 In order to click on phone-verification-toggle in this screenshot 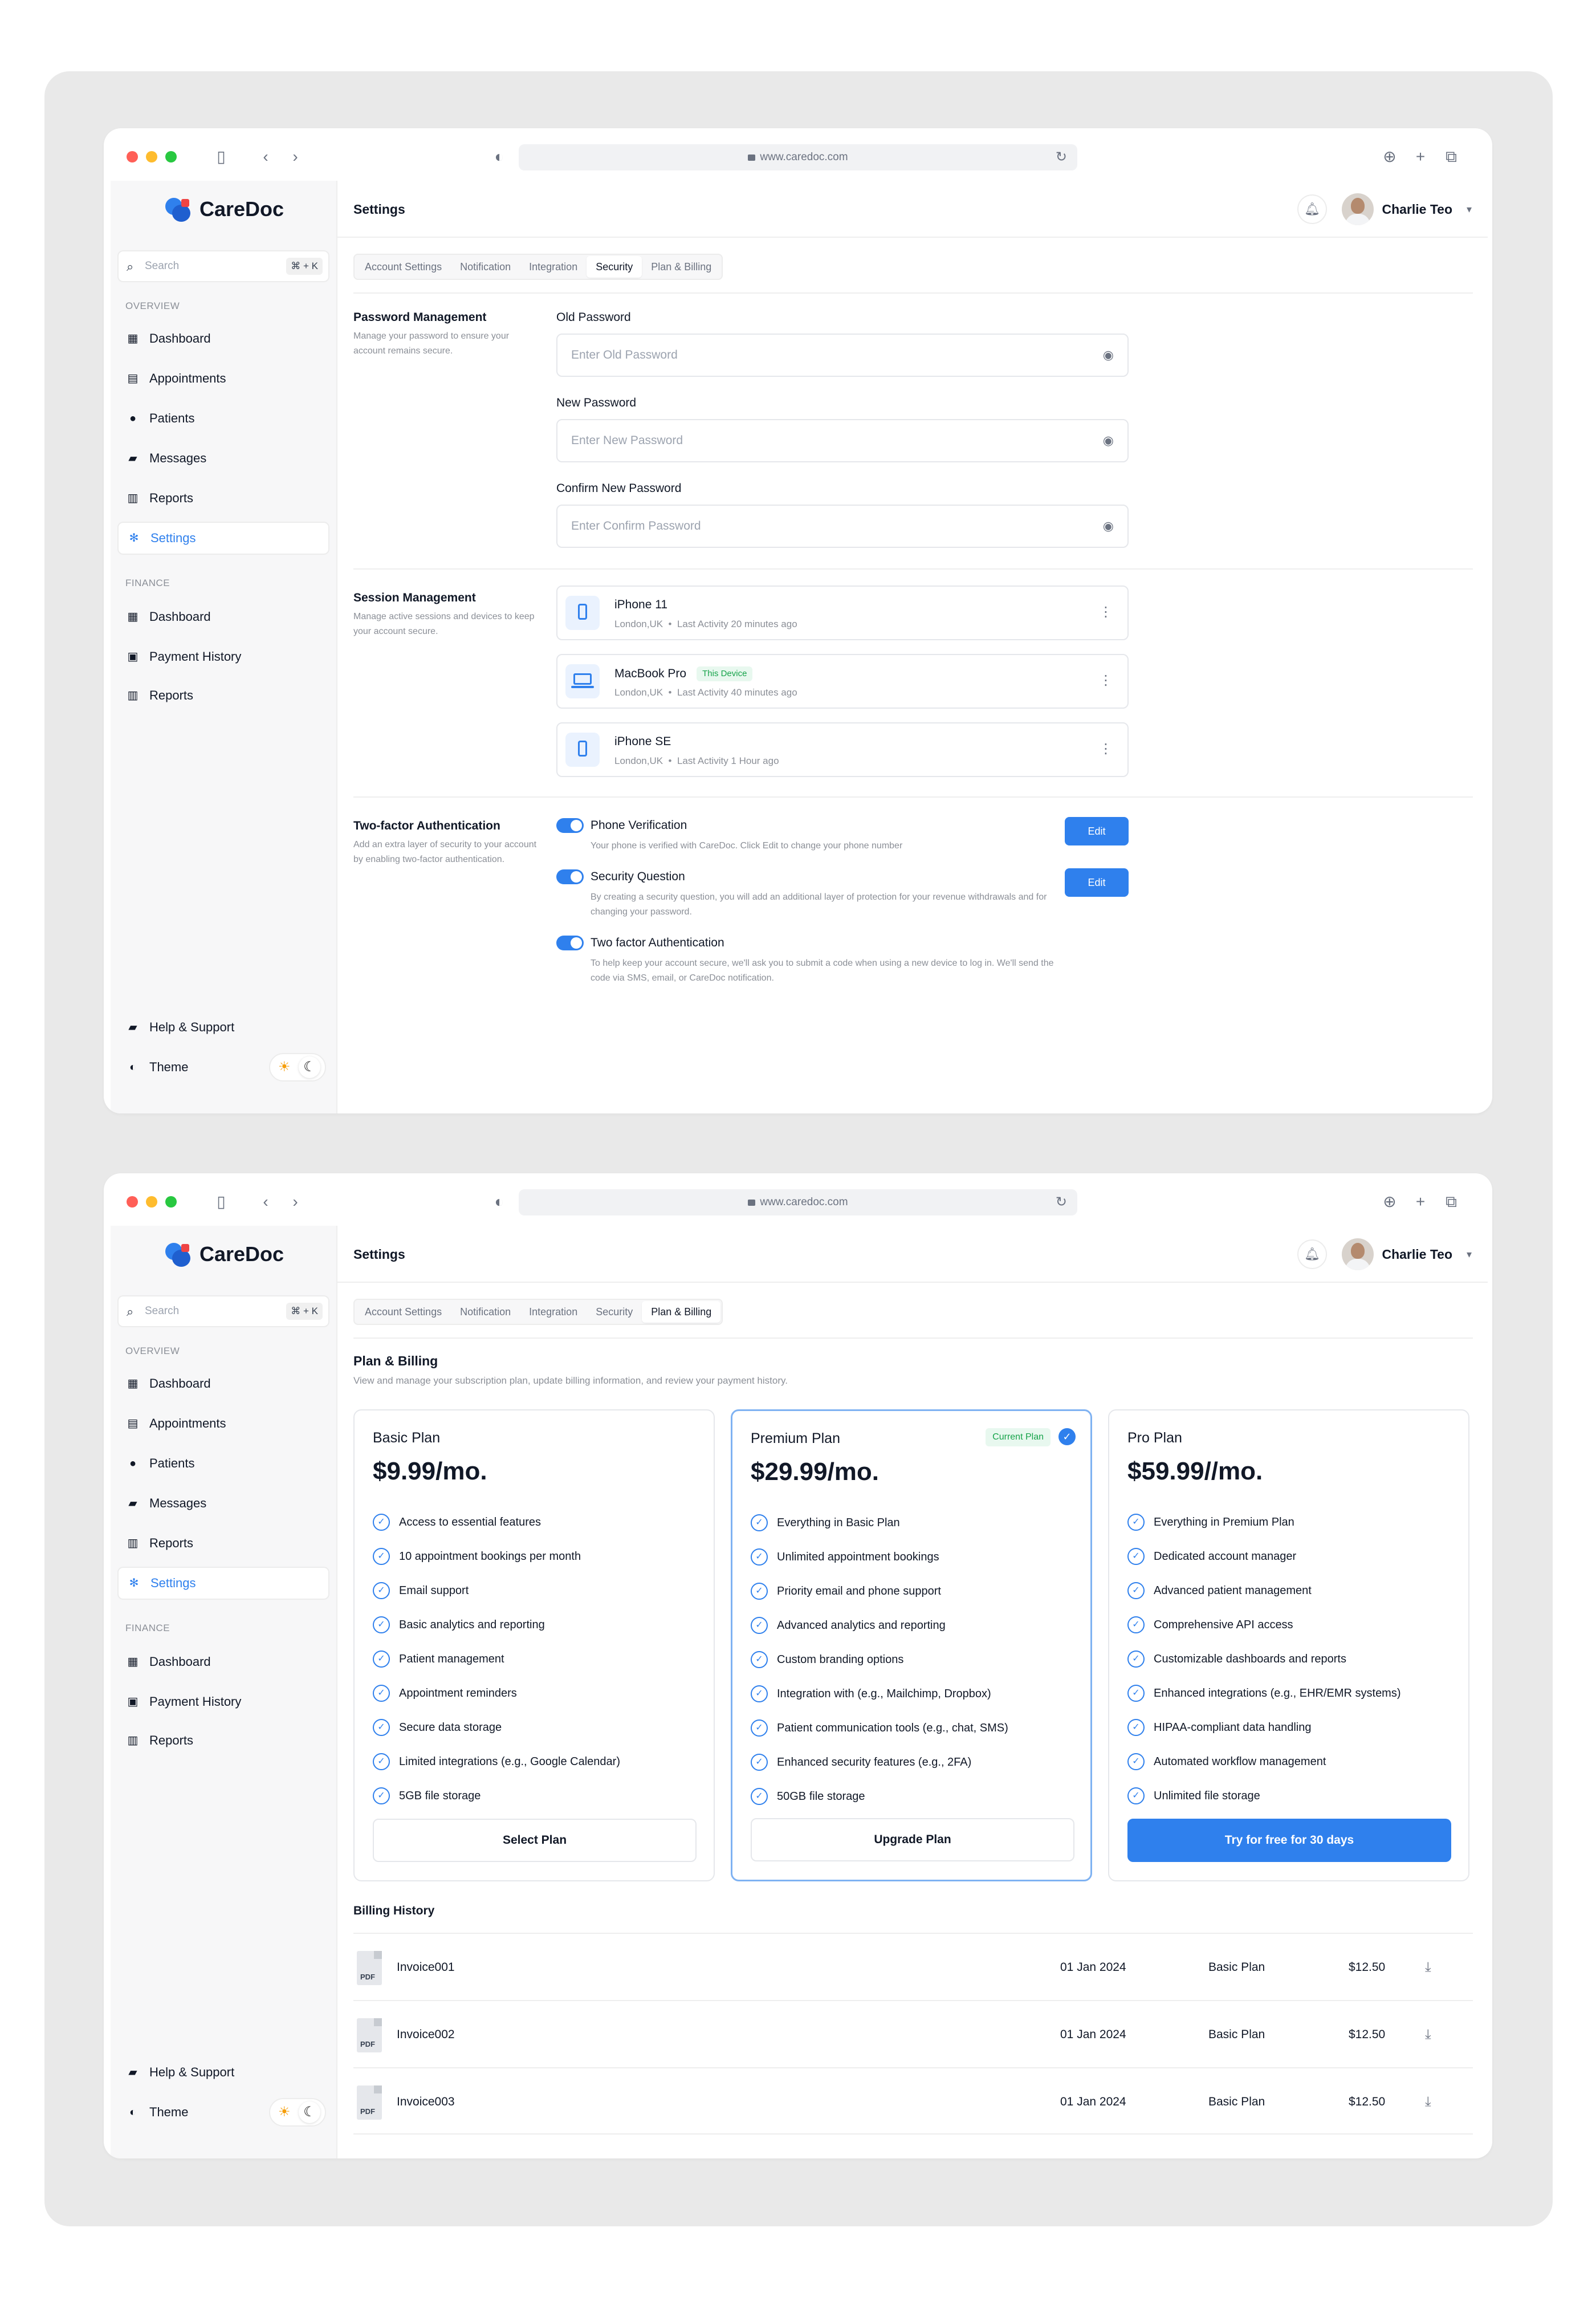, I will do `click(570, 825)`.